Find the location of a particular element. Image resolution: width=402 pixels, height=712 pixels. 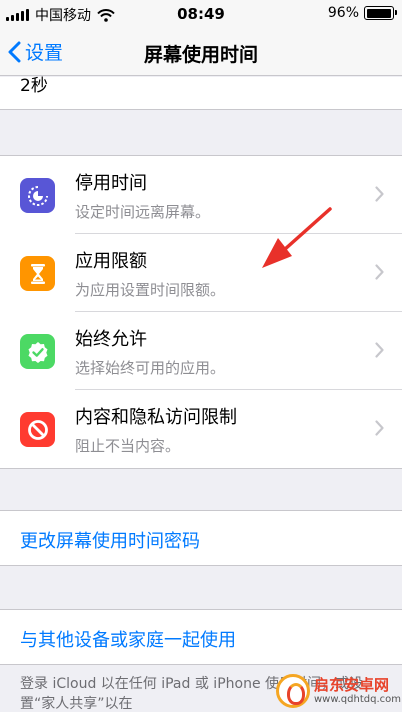

watermark-title: 启东安卓网 is located at coordinates (352, 685).